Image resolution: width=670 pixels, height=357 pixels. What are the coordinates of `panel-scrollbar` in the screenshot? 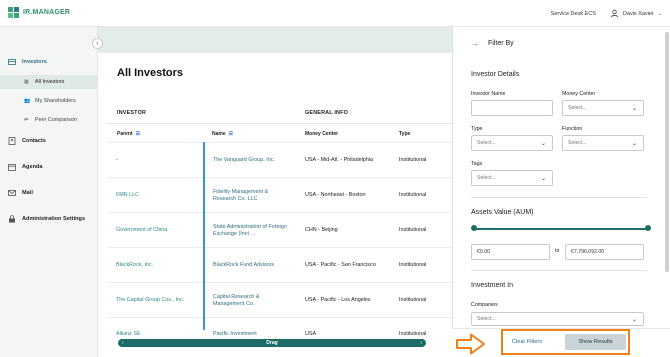 It's located at (667, 152).